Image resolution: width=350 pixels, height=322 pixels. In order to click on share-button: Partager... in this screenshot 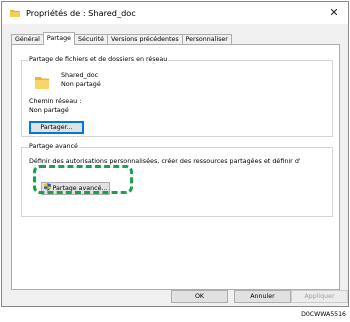, I will do `click(56, 127)`.